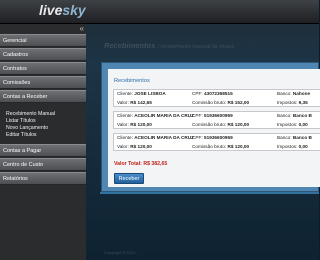 The height and width of the screenshot is (260, 320). I want to click on sidebar-item-contas-a-receber: Contas a Receber, so click(43, 96).